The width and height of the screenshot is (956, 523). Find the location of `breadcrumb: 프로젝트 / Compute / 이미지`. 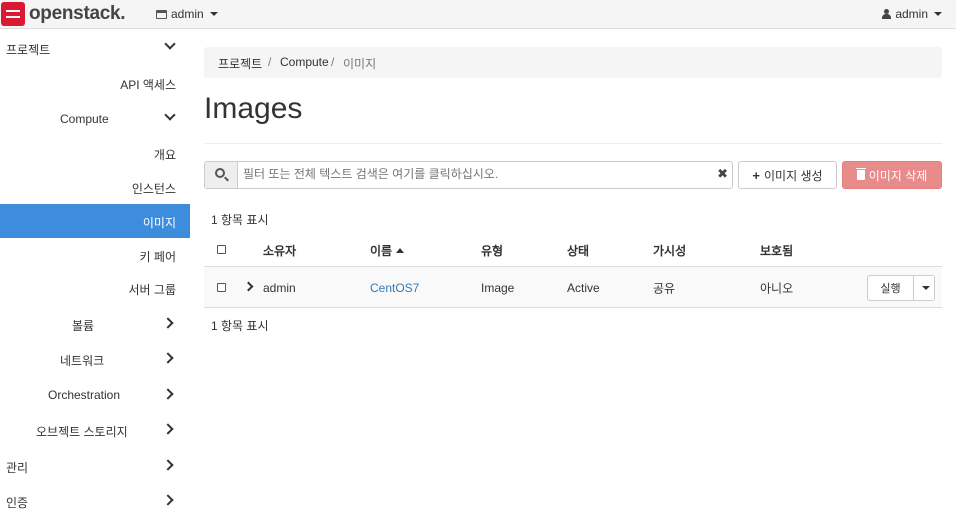

breadcrumb: 프로젝트 / Compute / 이미지 is located at coordinates (573, 62).